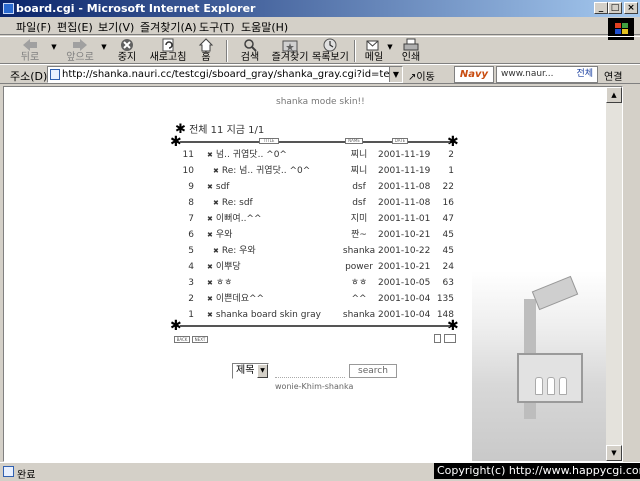 The height and width of the screenshot is (481, 640). Describe the element at coordinates (250, 371) in the screenshot. I see `search-field-select: 제목 ▼` at that location.